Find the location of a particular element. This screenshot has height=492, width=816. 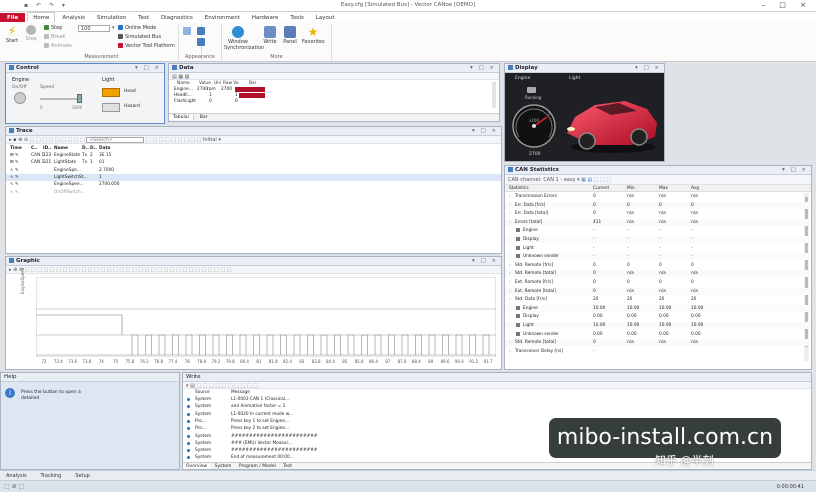

can-statistics-toolbar: CAN channel: CAN 1 - easy ▾ ▦ ▤ ⬚ ⬚ ⬚ is located at coordinates (658, 180).